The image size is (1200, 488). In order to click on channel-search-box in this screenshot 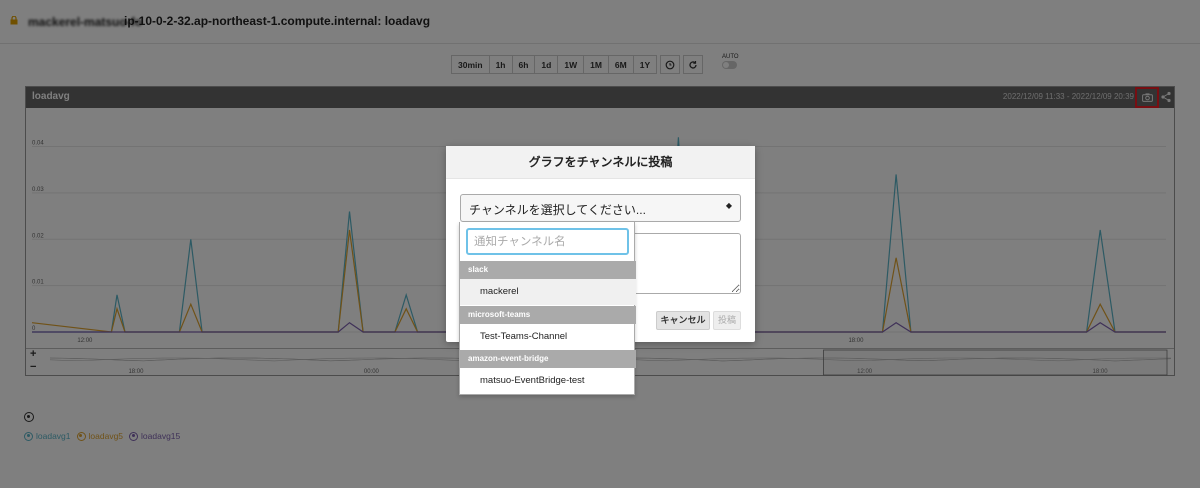, I will do `click(547, 241)`.